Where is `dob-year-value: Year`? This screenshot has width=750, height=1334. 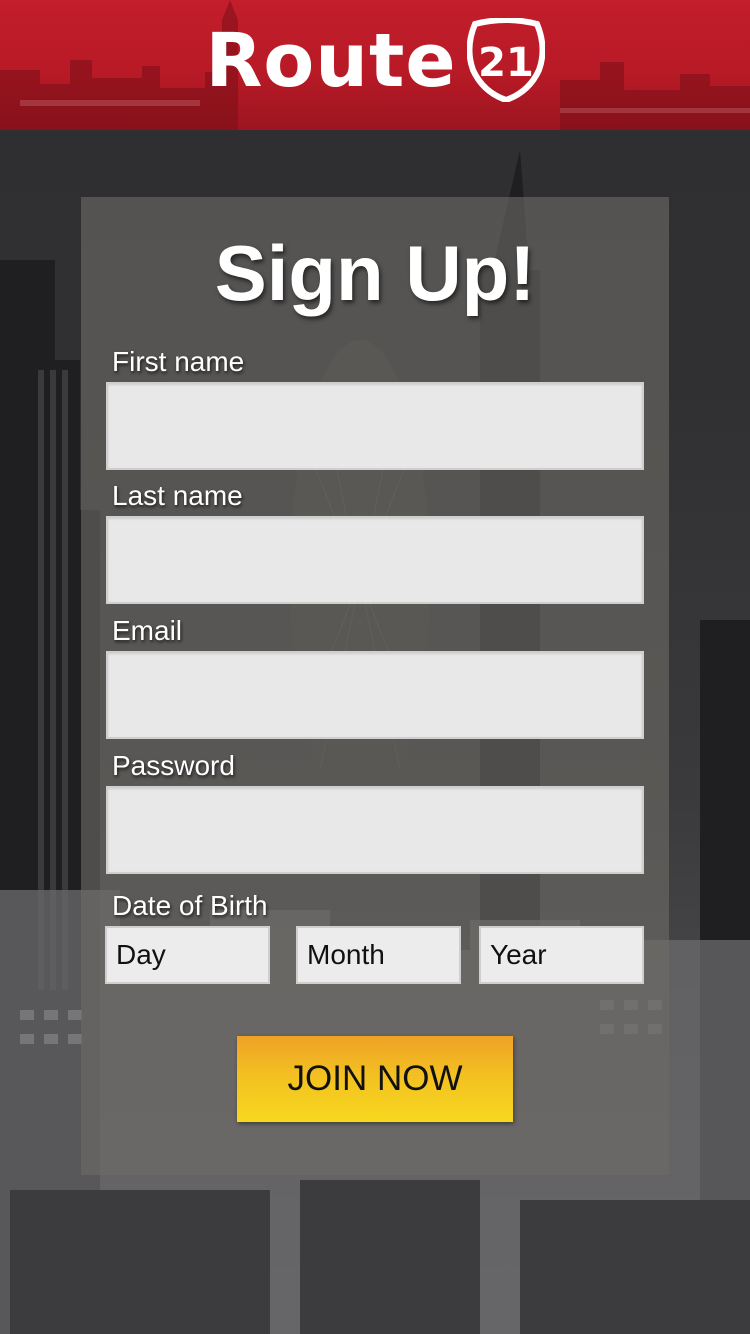
dob-year-value: Year is located at coordinates (518, 954).